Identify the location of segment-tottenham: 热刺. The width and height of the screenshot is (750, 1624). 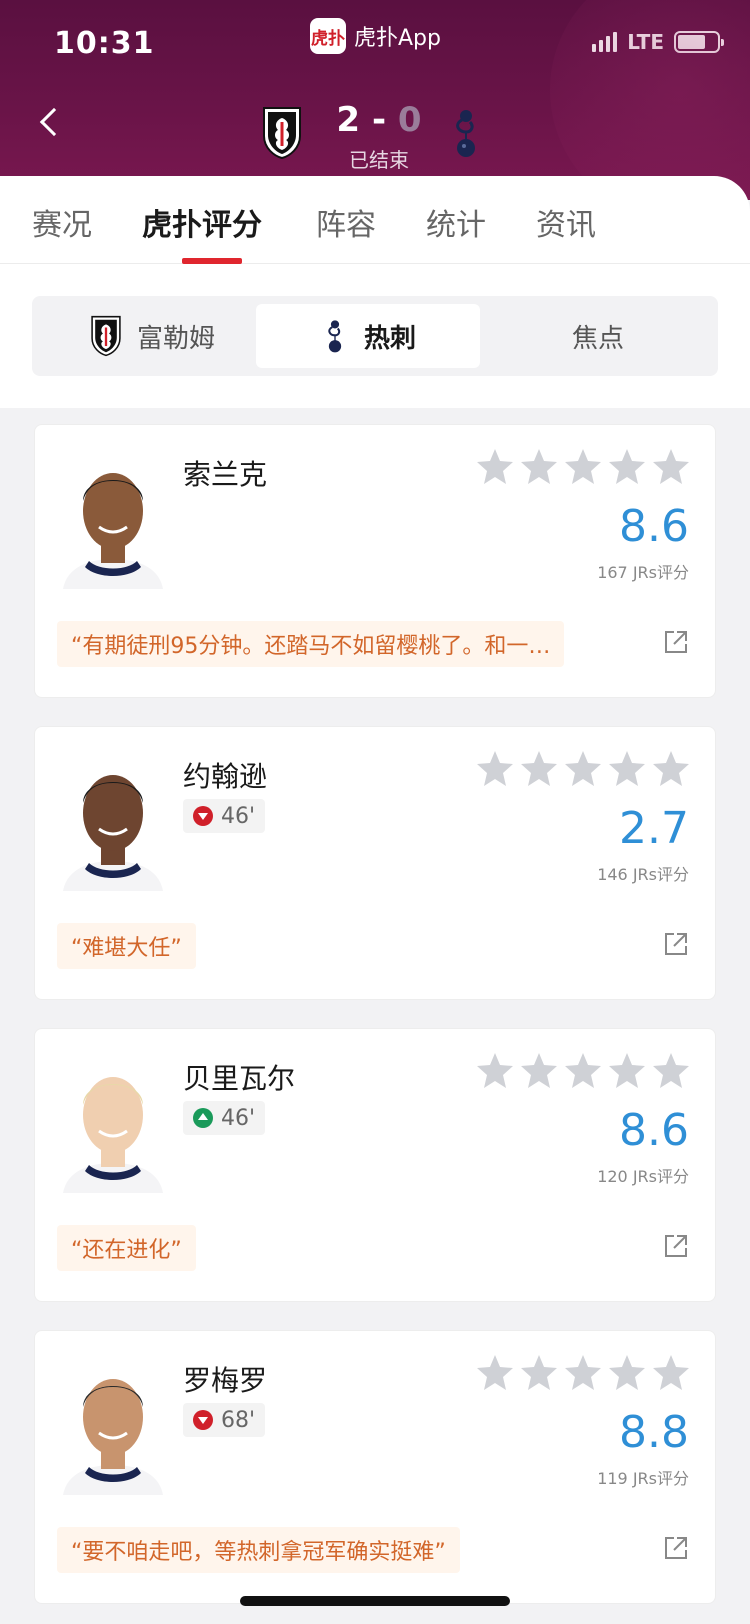
(368, 336).